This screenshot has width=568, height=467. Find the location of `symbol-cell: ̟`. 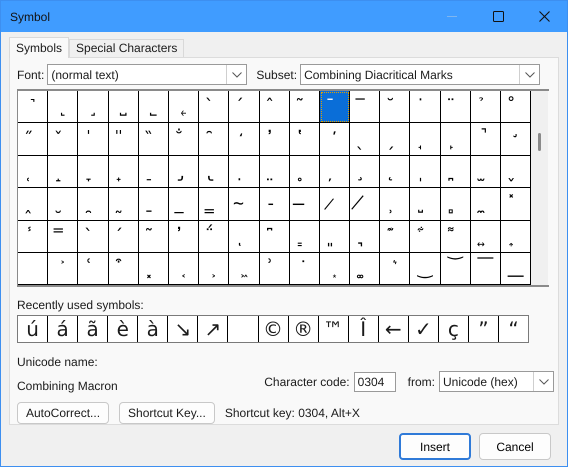

symbol-cell: ̟ is located at coordinates (123, 172).